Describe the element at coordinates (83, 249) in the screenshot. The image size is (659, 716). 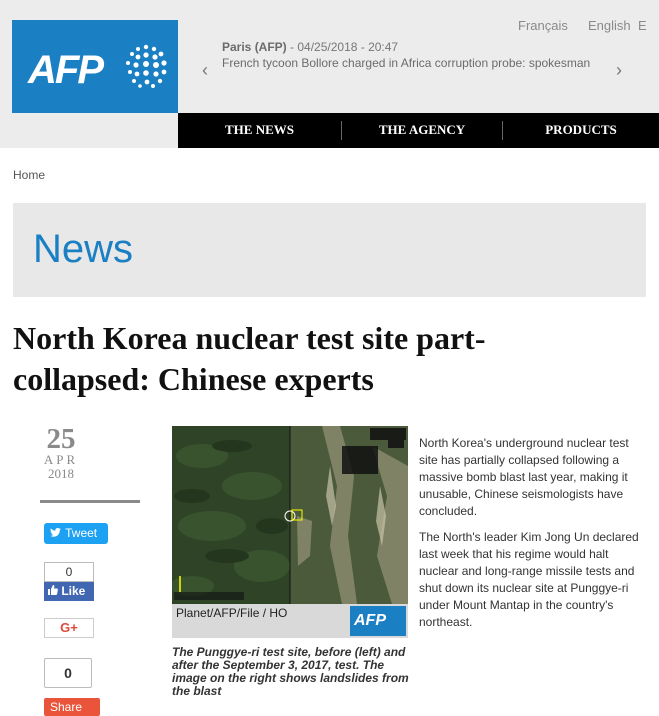
I see `section-title: News` at that location.